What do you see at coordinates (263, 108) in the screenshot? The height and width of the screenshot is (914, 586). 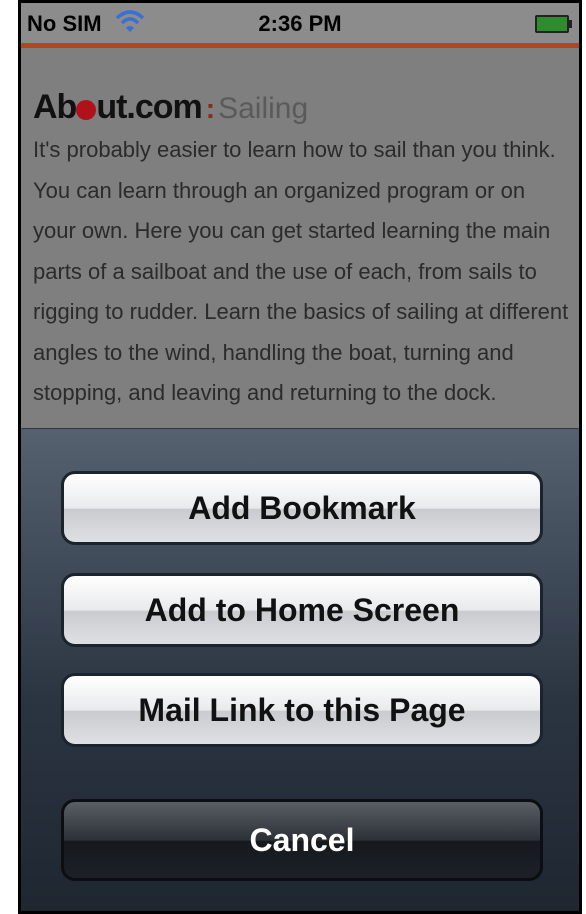 I see `section-title: Sailing` at bounding box center [263, 108].